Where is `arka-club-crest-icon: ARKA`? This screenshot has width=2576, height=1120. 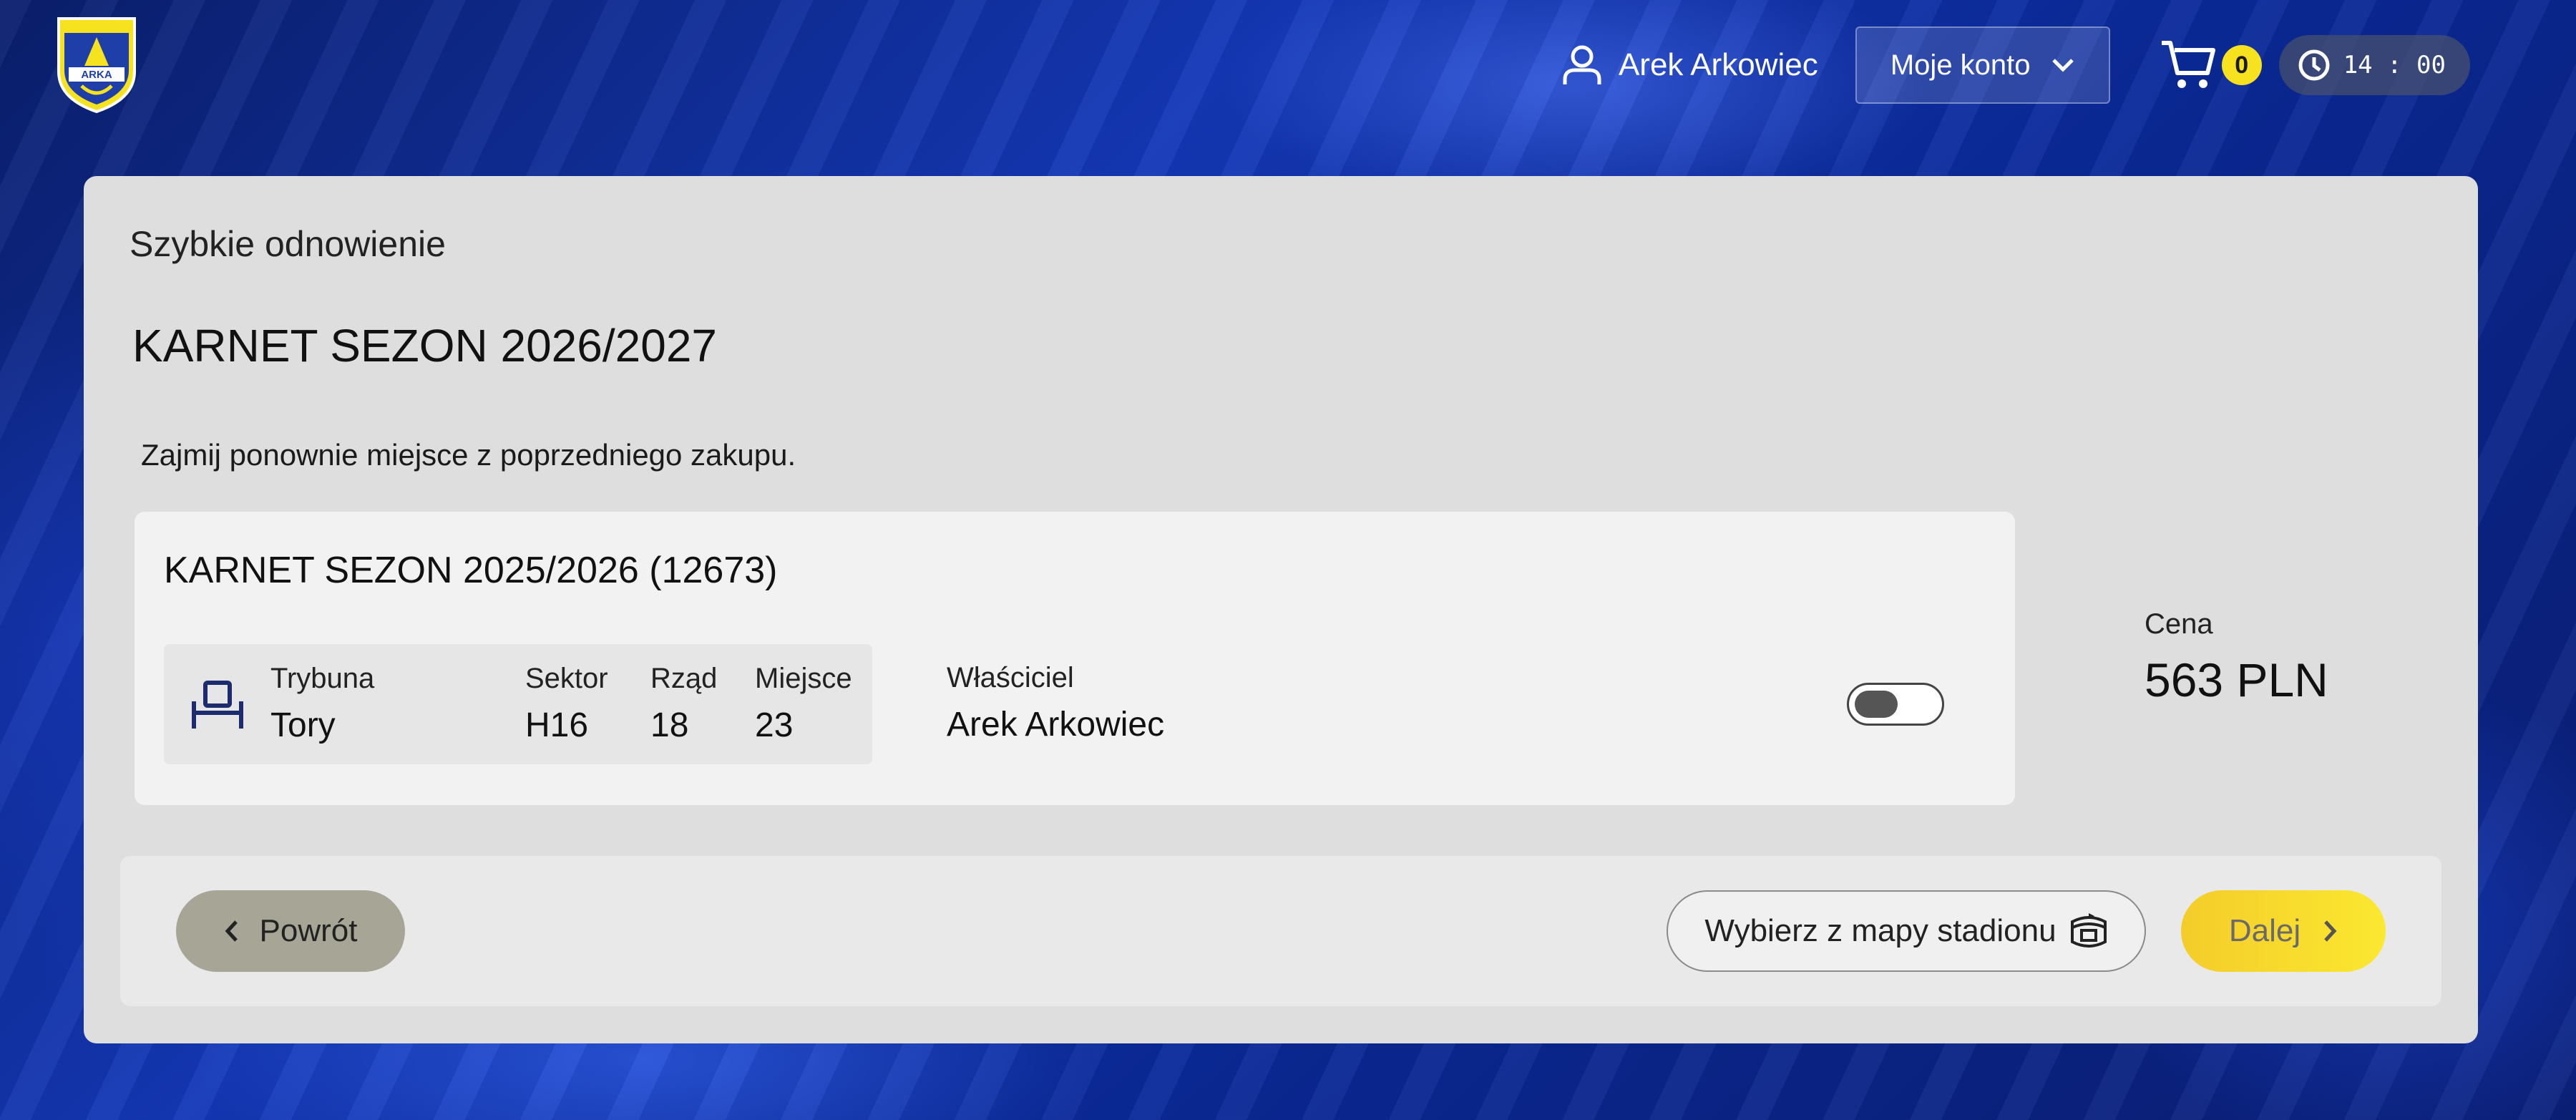 arka-club-crest-icon: ARKA is located at coordinates (96, 65).